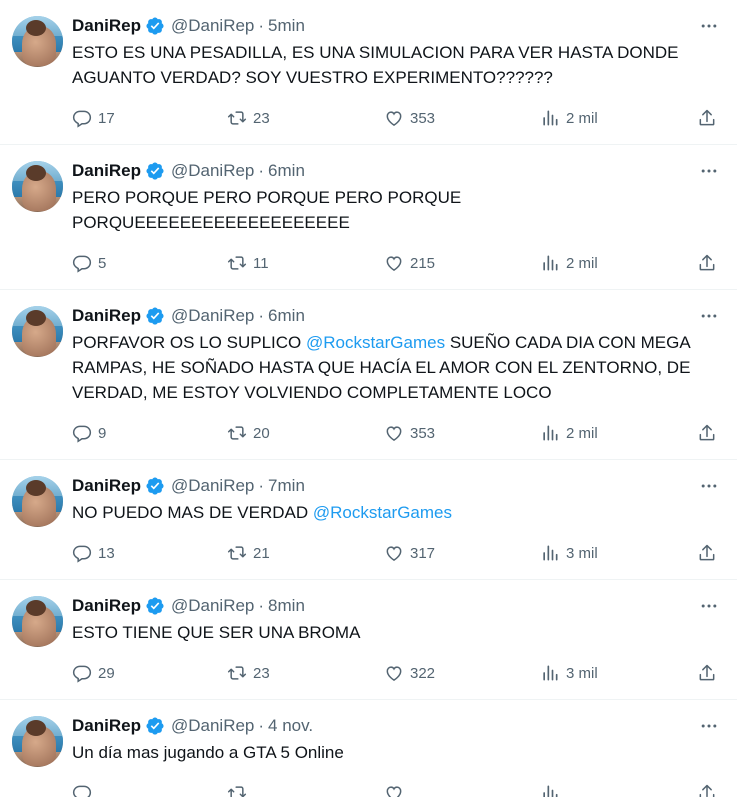 Image resolution: width=737 pixels, height=797 pixels. What do you see at coordinates (189, 342) in the screenshot?
I see `text-segment: PORFAVOR OS LO SUPLICO` at bounding box center [189, 342].